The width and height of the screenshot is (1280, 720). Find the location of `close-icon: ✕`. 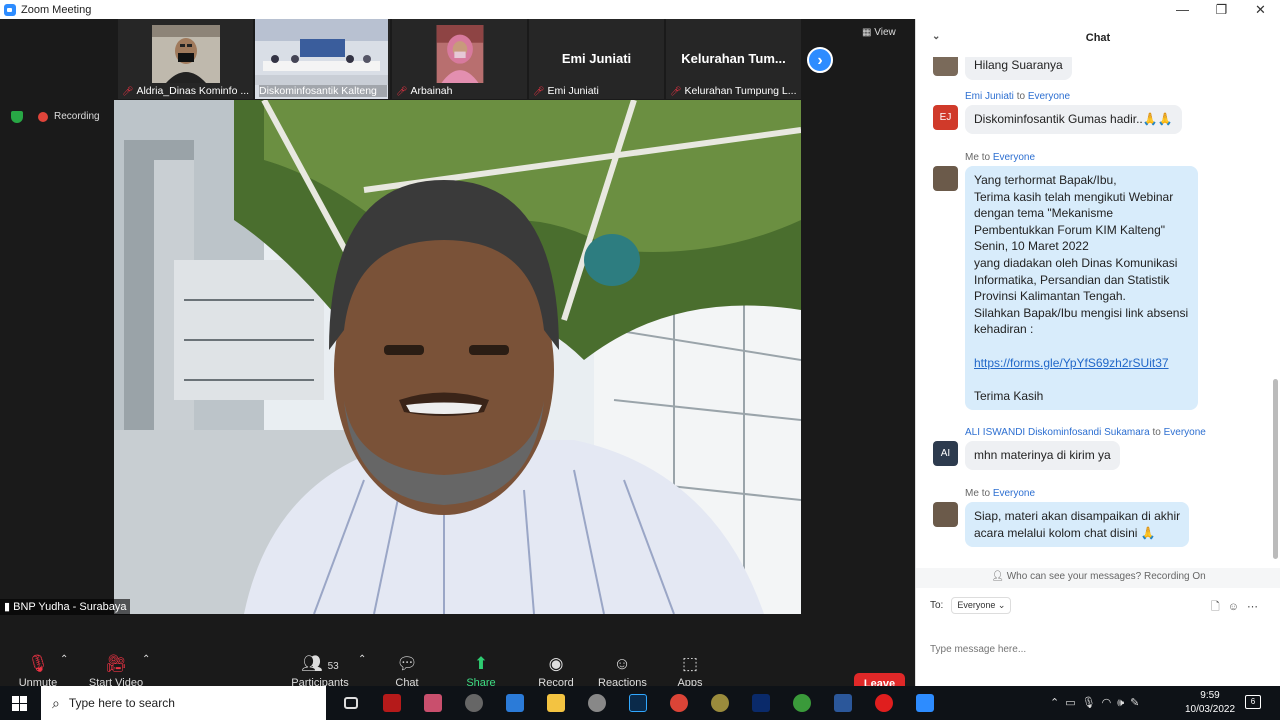

close-icon: ✕ is located at coordinates (1260, 9).